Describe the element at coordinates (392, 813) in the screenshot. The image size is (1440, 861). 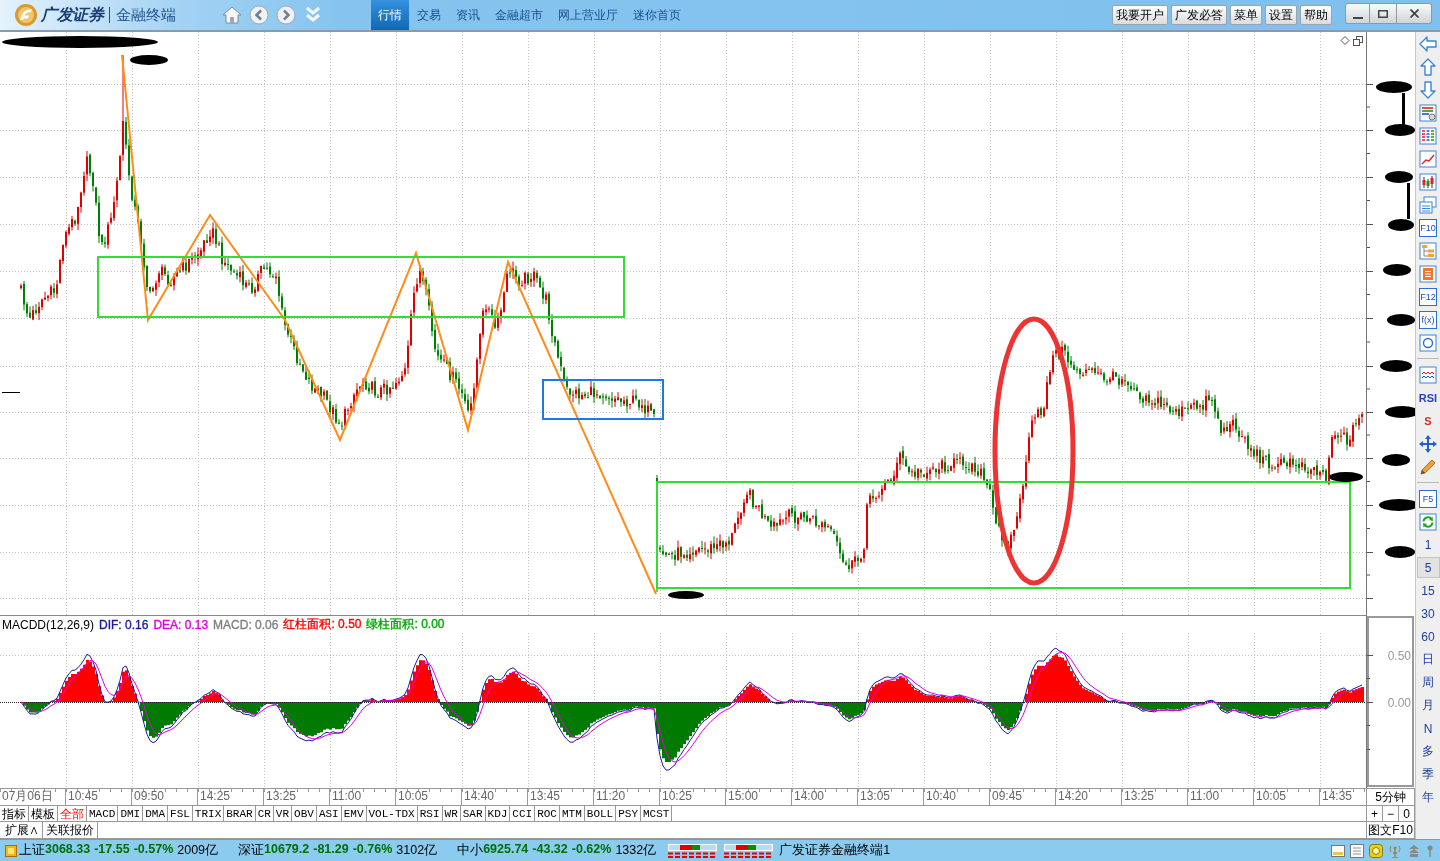
I see `indicator-tab: VOL-TDX` at that location.